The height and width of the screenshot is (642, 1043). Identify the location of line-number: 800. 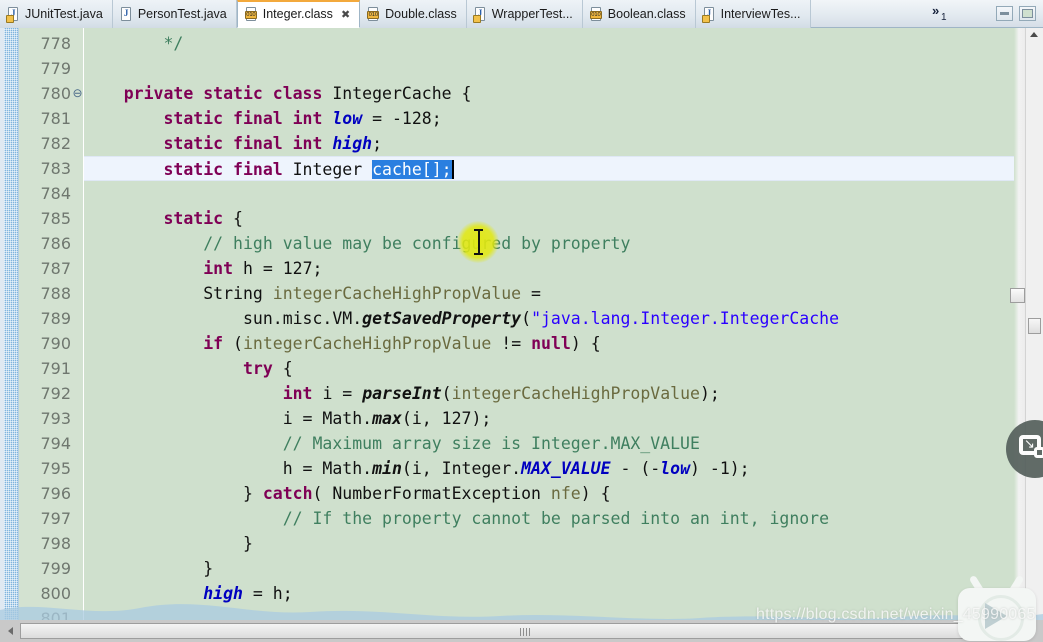
(55, 593).